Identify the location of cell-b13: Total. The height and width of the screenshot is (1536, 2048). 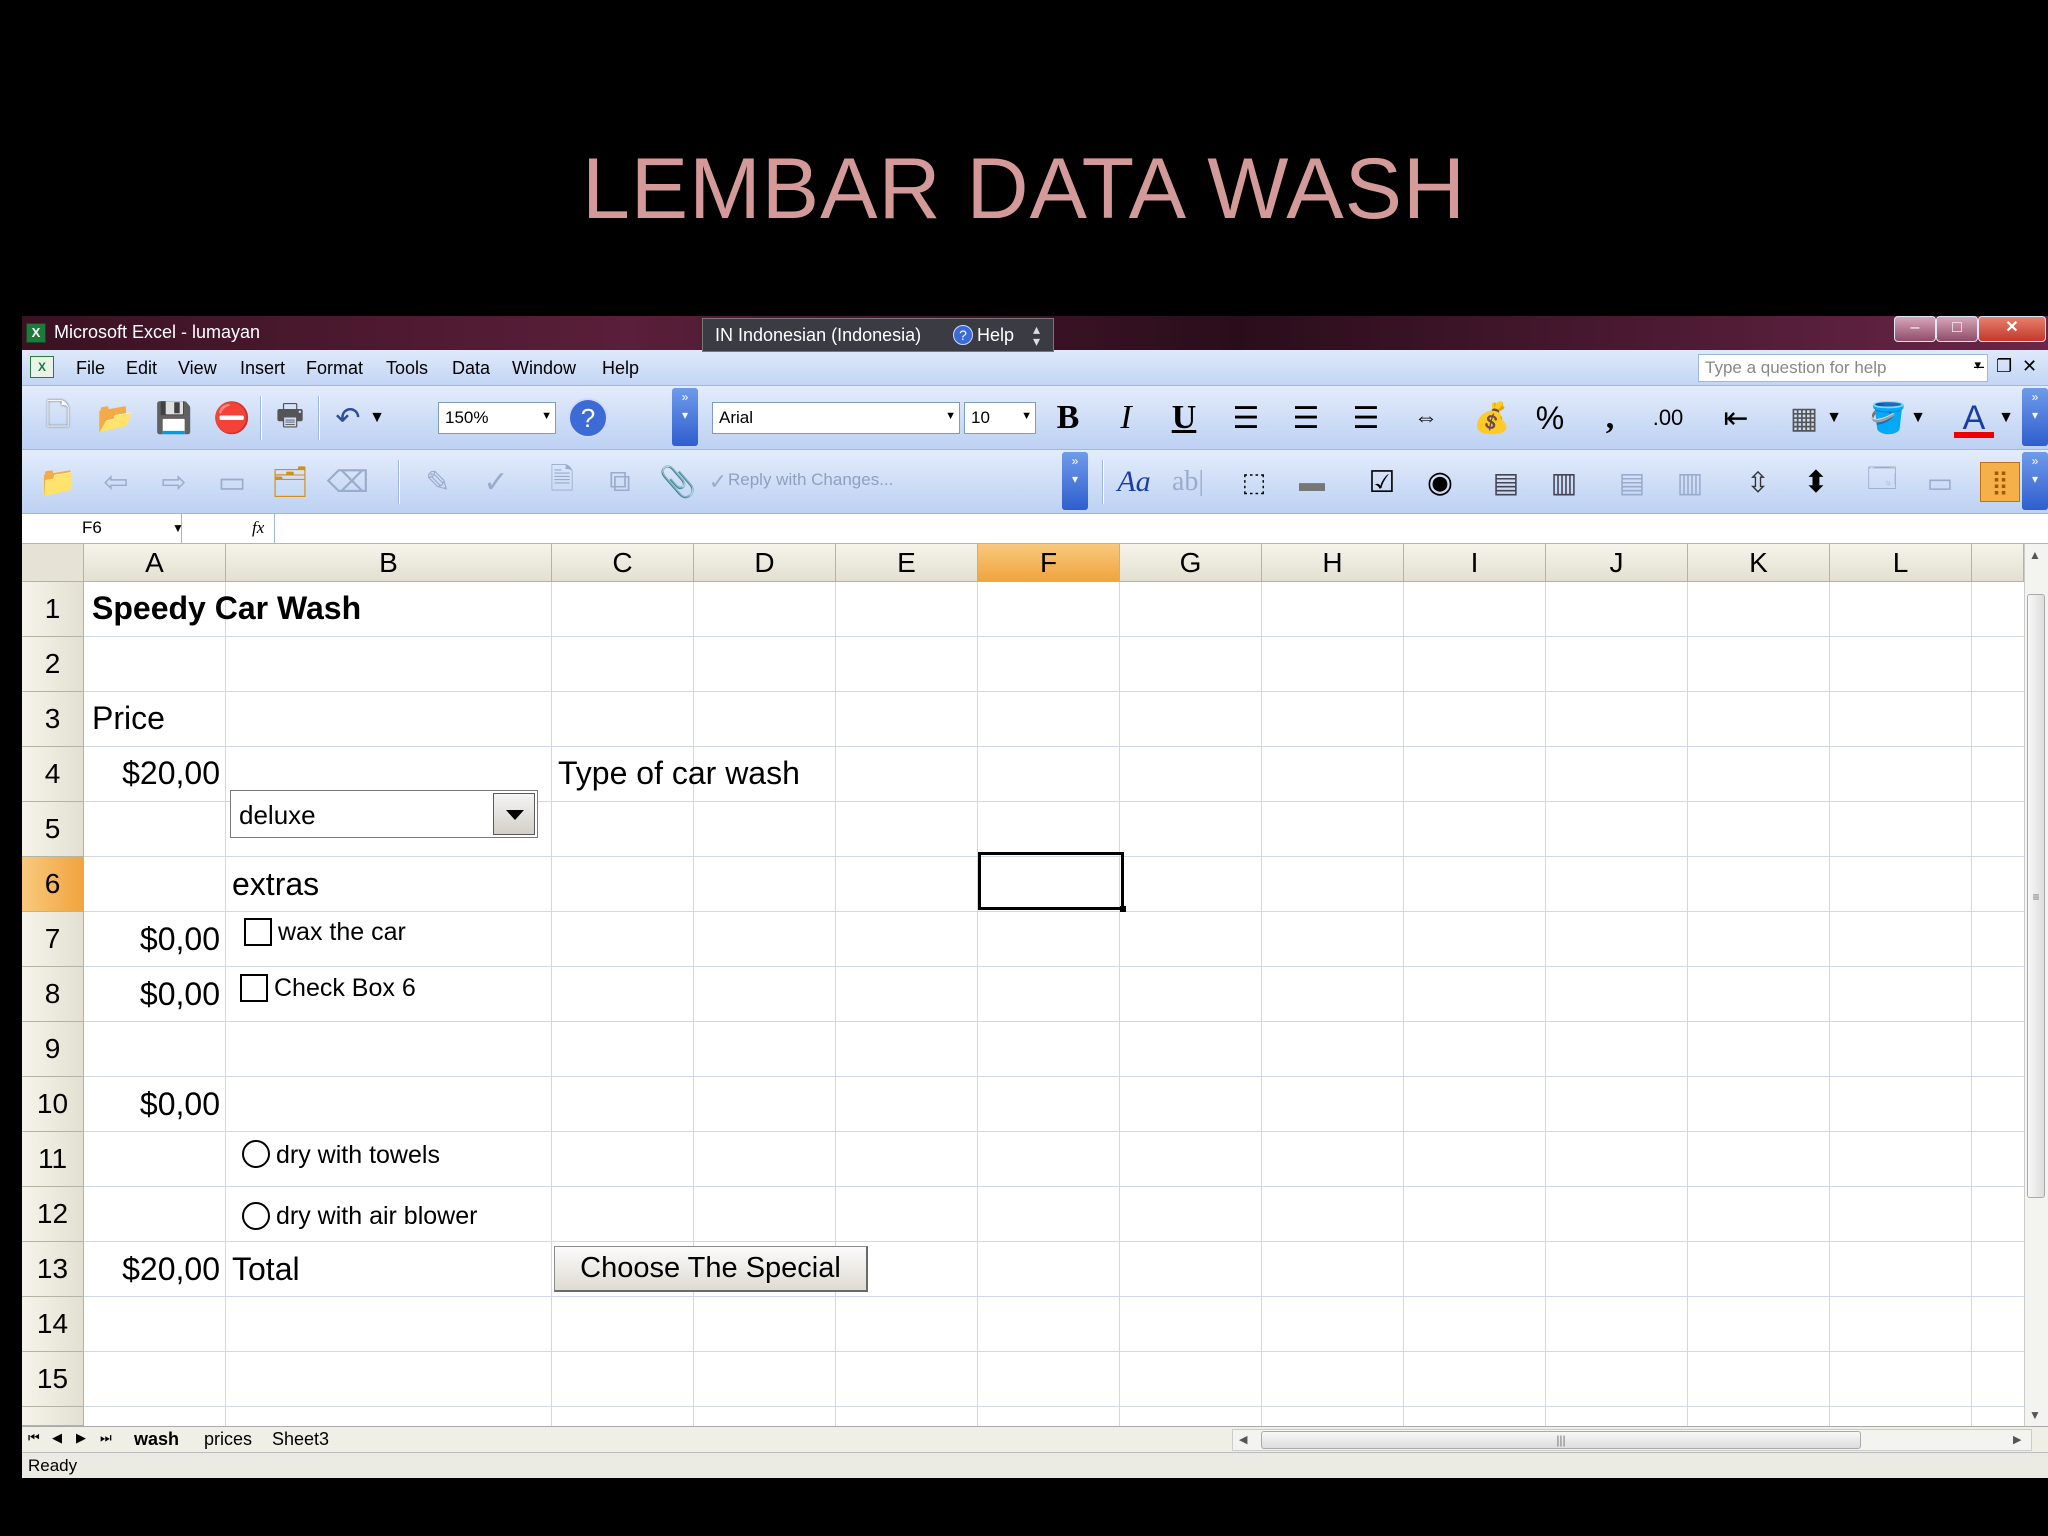
(266, 1269).